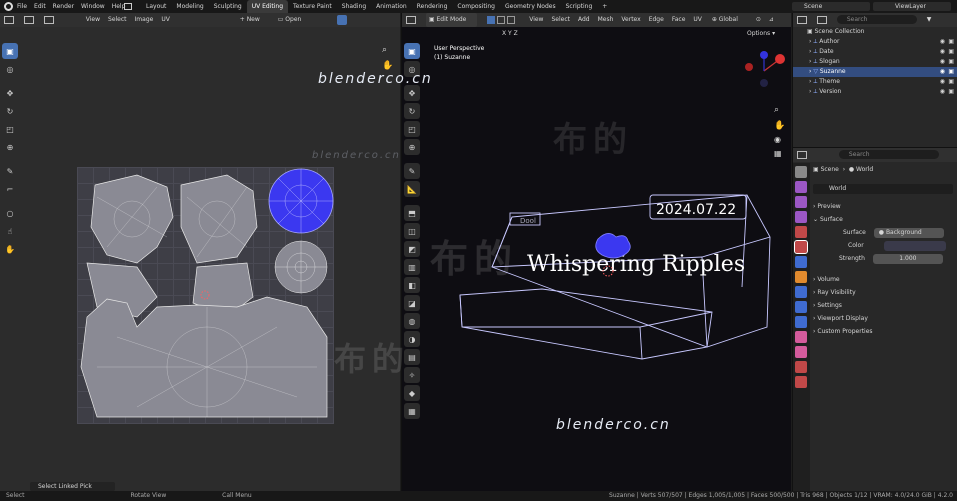  What do you see at coordinates (205, 295) in the screenshot?
I see `uv-grid` at bounding box center [205, 295].